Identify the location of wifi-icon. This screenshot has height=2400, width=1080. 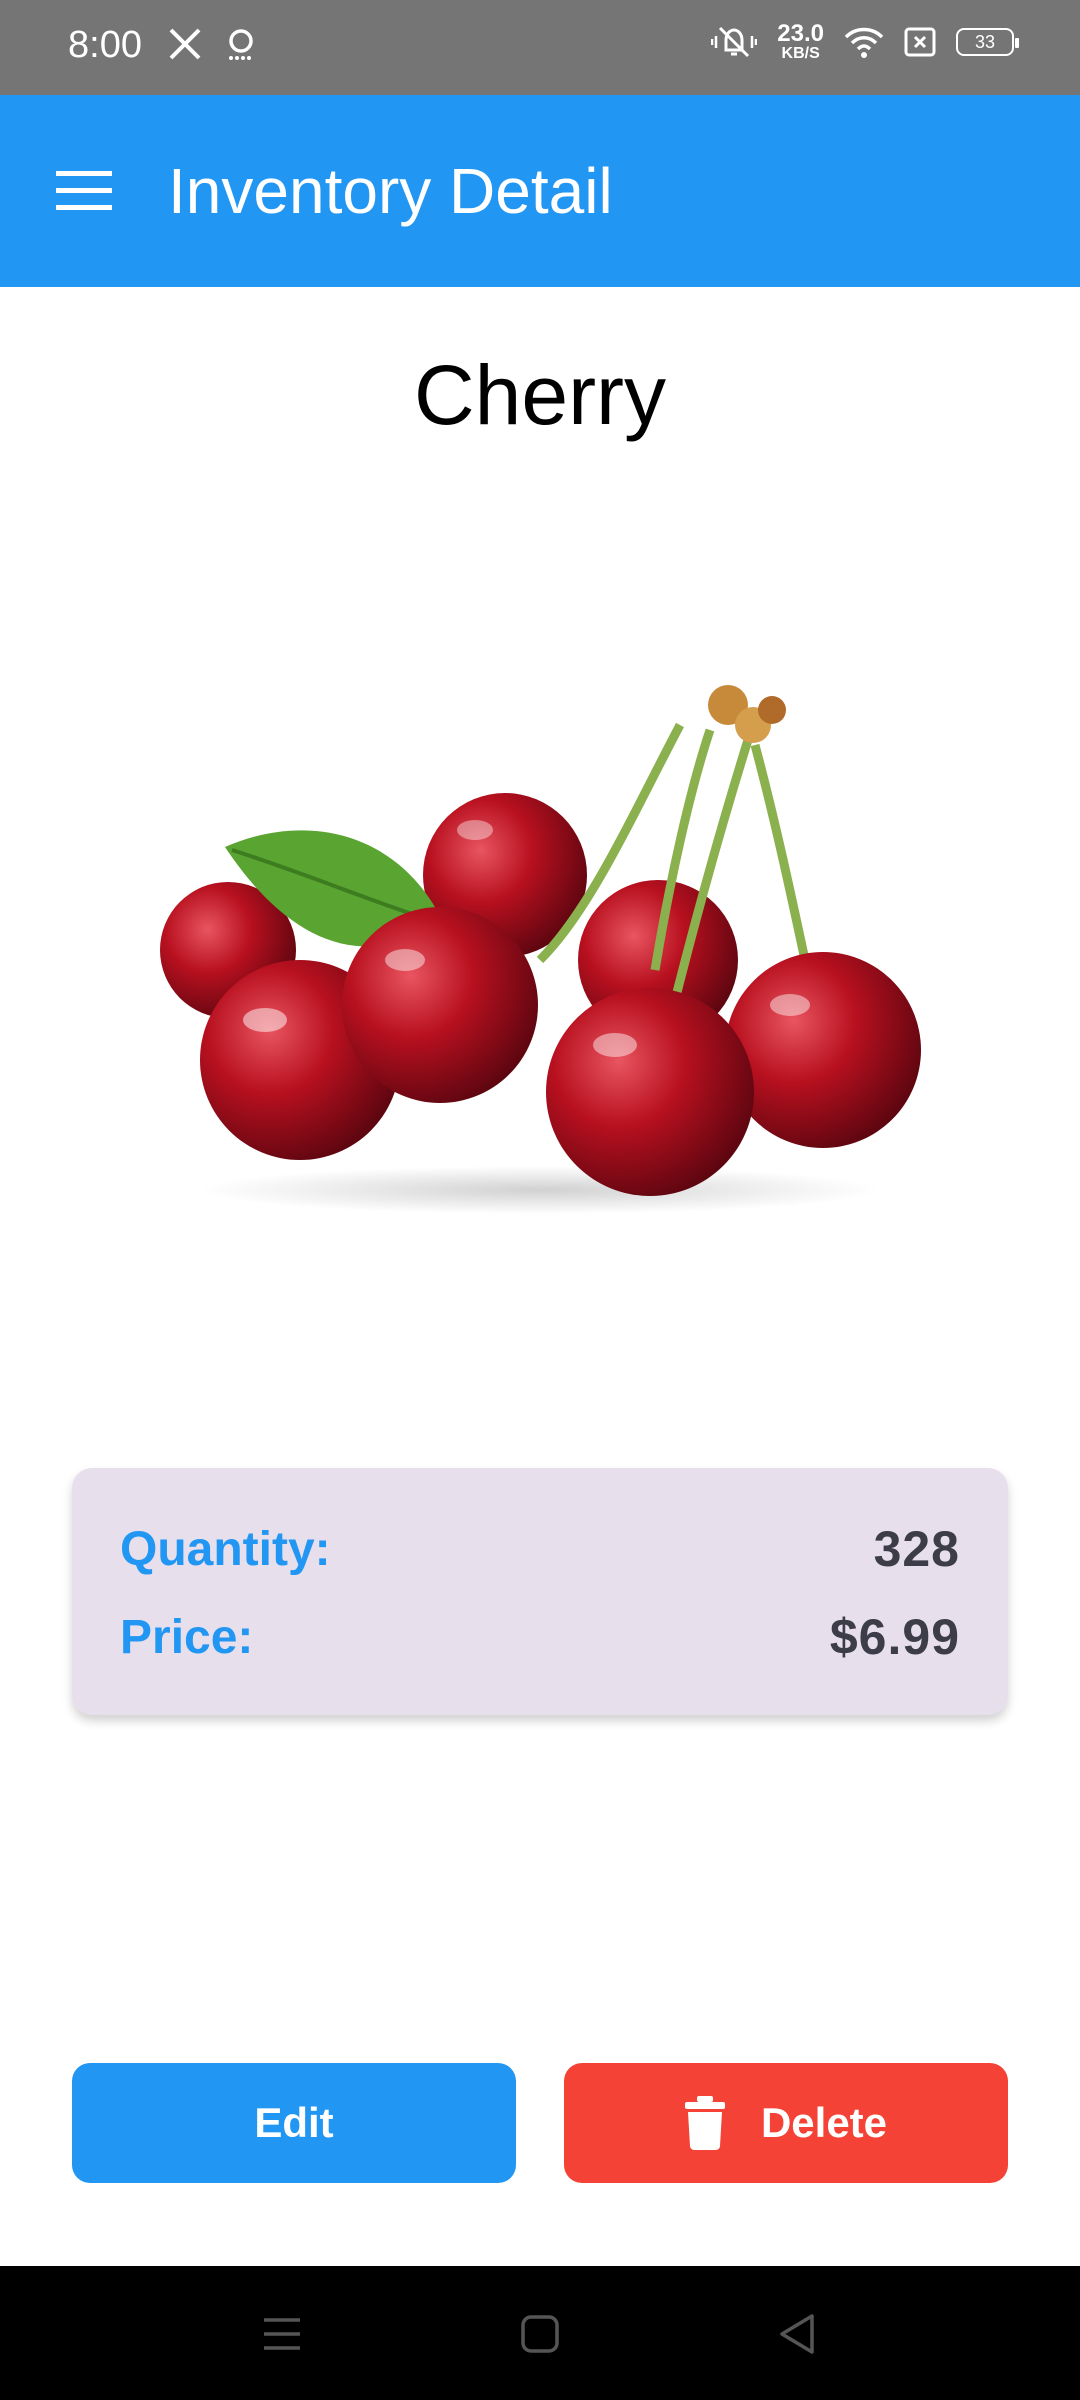
(864, 42).